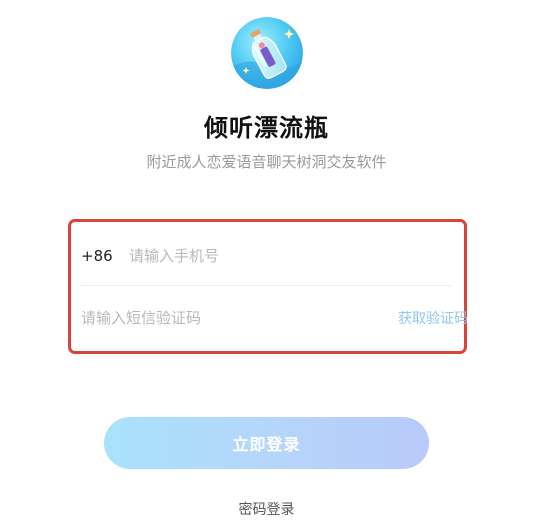 The width and height of the screenshot is (533, 524). I want to click on login-button: 立即登录, so click(266, 443).